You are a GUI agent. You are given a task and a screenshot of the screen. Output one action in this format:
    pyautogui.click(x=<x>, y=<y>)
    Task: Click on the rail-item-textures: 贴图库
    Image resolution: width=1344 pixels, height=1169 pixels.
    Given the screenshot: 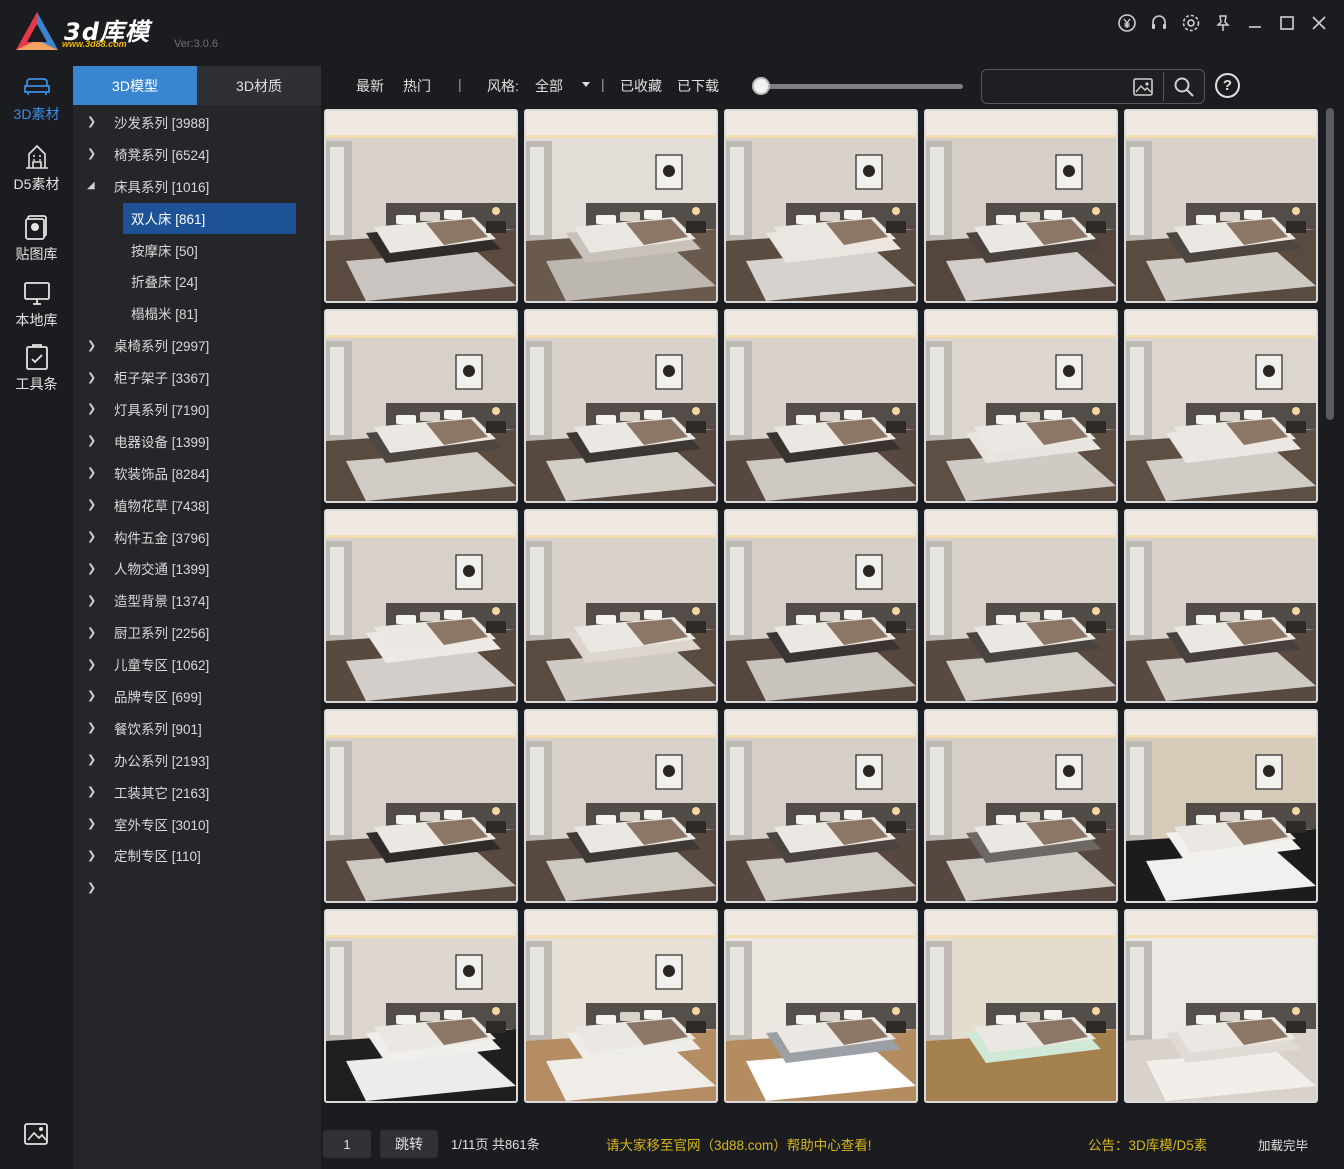 What is the action you would take?
    pyautogui.click(x=36, y=238)
    